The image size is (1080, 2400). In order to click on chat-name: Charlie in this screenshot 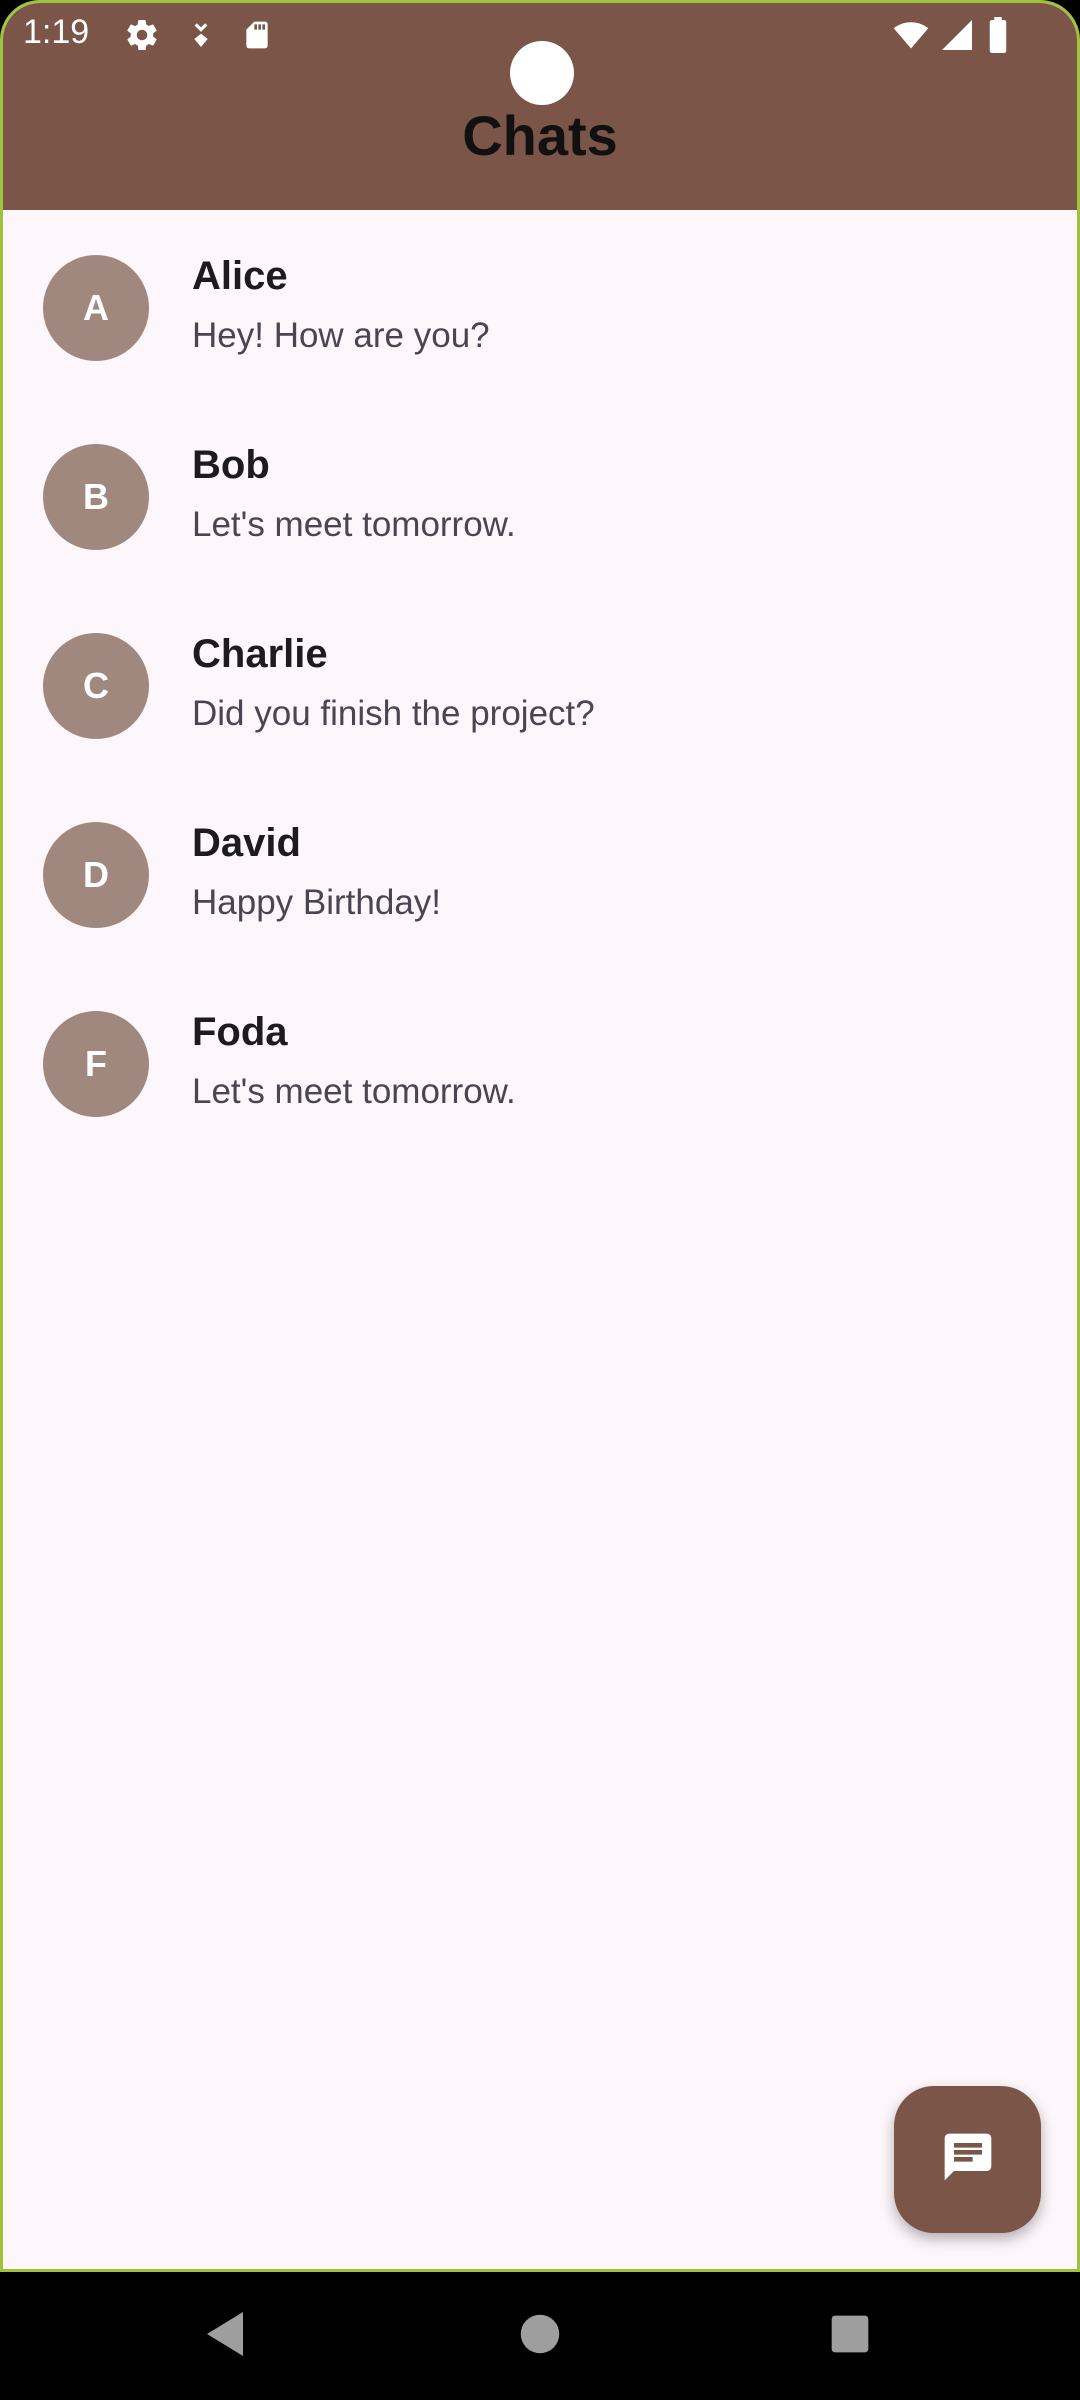, I will do `click(260, 654)`.